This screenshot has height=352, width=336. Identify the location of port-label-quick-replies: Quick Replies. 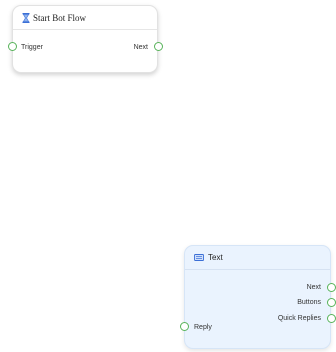
(299, 318).